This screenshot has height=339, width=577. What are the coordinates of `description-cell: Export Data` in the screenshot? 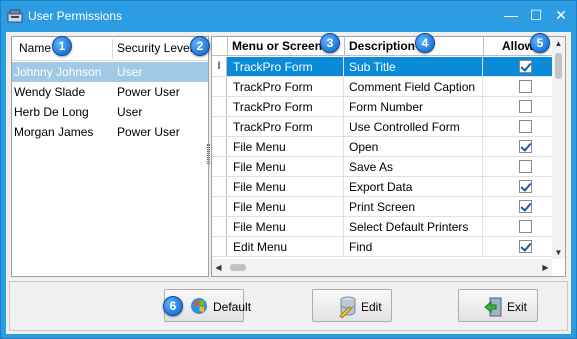 It's located at (413, 186).